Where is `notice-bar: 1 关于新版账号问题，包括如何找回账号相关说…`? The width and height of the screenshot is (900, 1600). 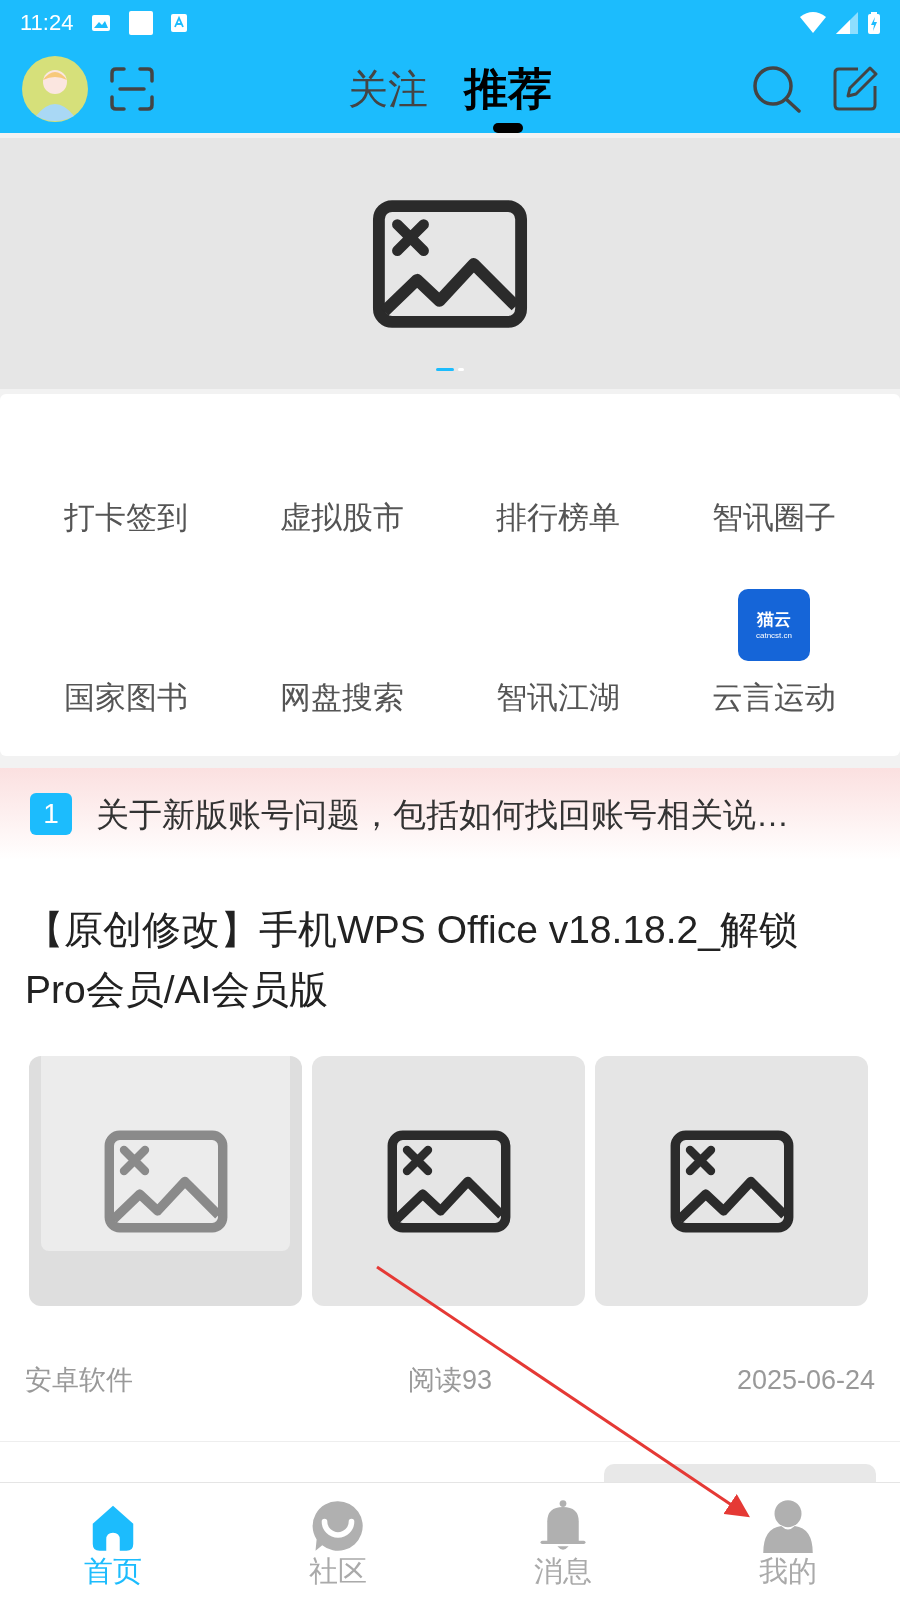
notice-bar: 1 关于新版账号问题，包括如何找回账号相关说… is located at coordinates (450, 814).